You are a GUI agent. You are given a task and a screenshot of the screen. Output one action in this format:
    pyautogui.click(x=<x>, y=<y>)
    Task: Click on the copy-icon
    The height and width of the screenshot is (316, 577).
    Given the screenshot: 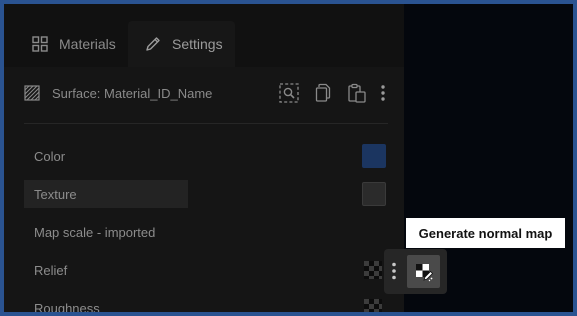 What is the action you would take?
    pyautogui.click(x=323, y=92)
    